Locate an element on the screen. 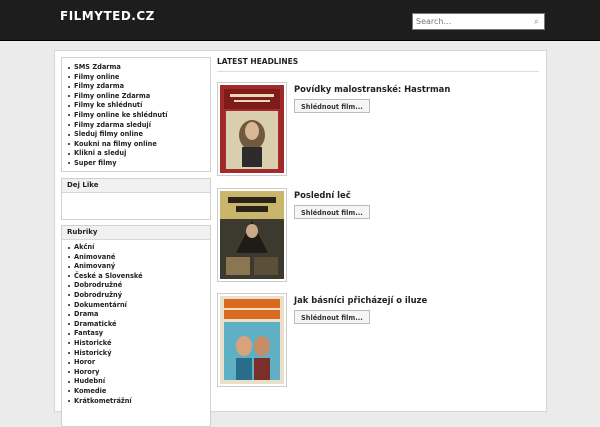  film-title: Poslední leč is located at coordinates (322, 195).